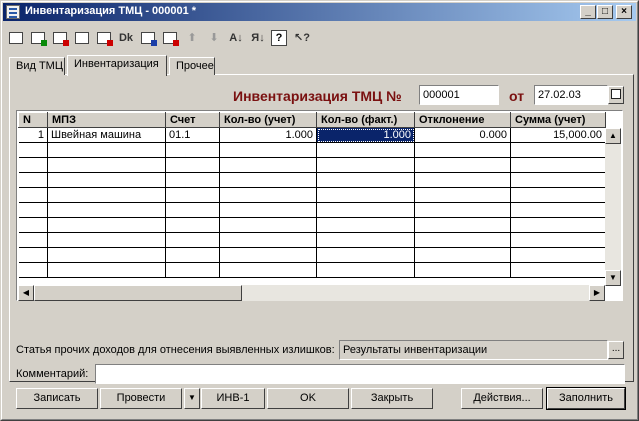 This screenshot has width=639, height=421. I want to click on document-date-field: 27.02.03, so click(571, 95).